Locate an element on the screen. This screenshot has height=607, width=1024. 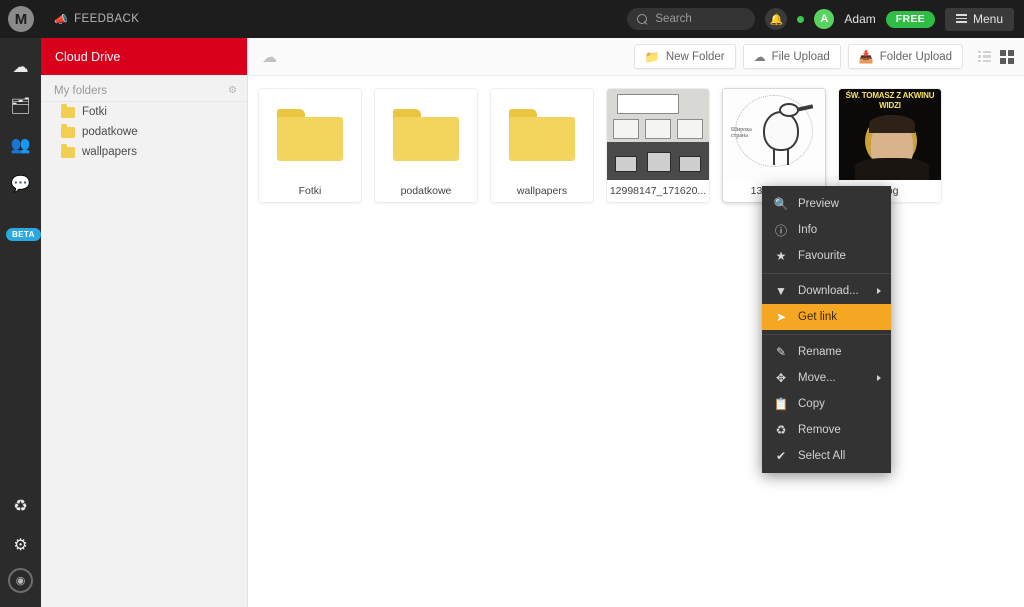
rail-bottom-group: ♻ ⚙ ◉ is located at coordinates (20, 542).